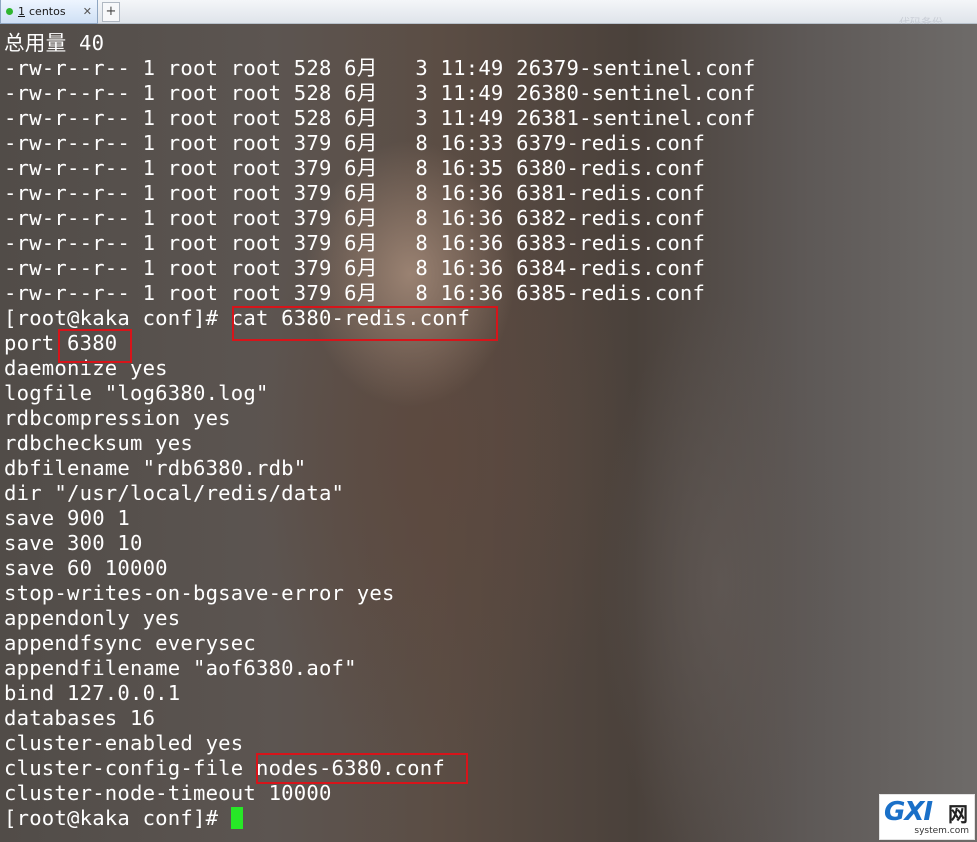 Image resolution: width=977 pixels, height=842 pixels. Describe the element at coordinates (365, 323) in the screenshot. I see `highlight-box-command` at that location.